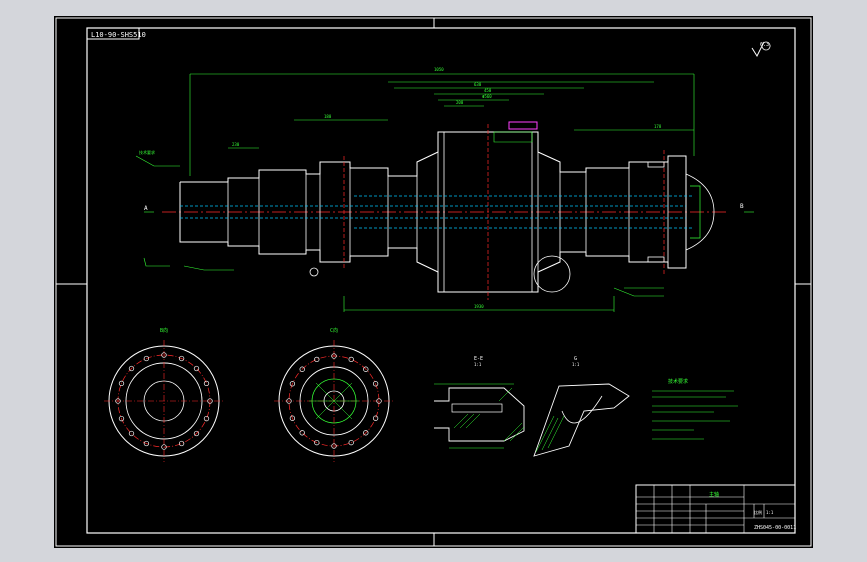 This screenshot has width=867, height=562. I want to click on drawing-stamp: L10-90-SHS510, so click(118, 35).